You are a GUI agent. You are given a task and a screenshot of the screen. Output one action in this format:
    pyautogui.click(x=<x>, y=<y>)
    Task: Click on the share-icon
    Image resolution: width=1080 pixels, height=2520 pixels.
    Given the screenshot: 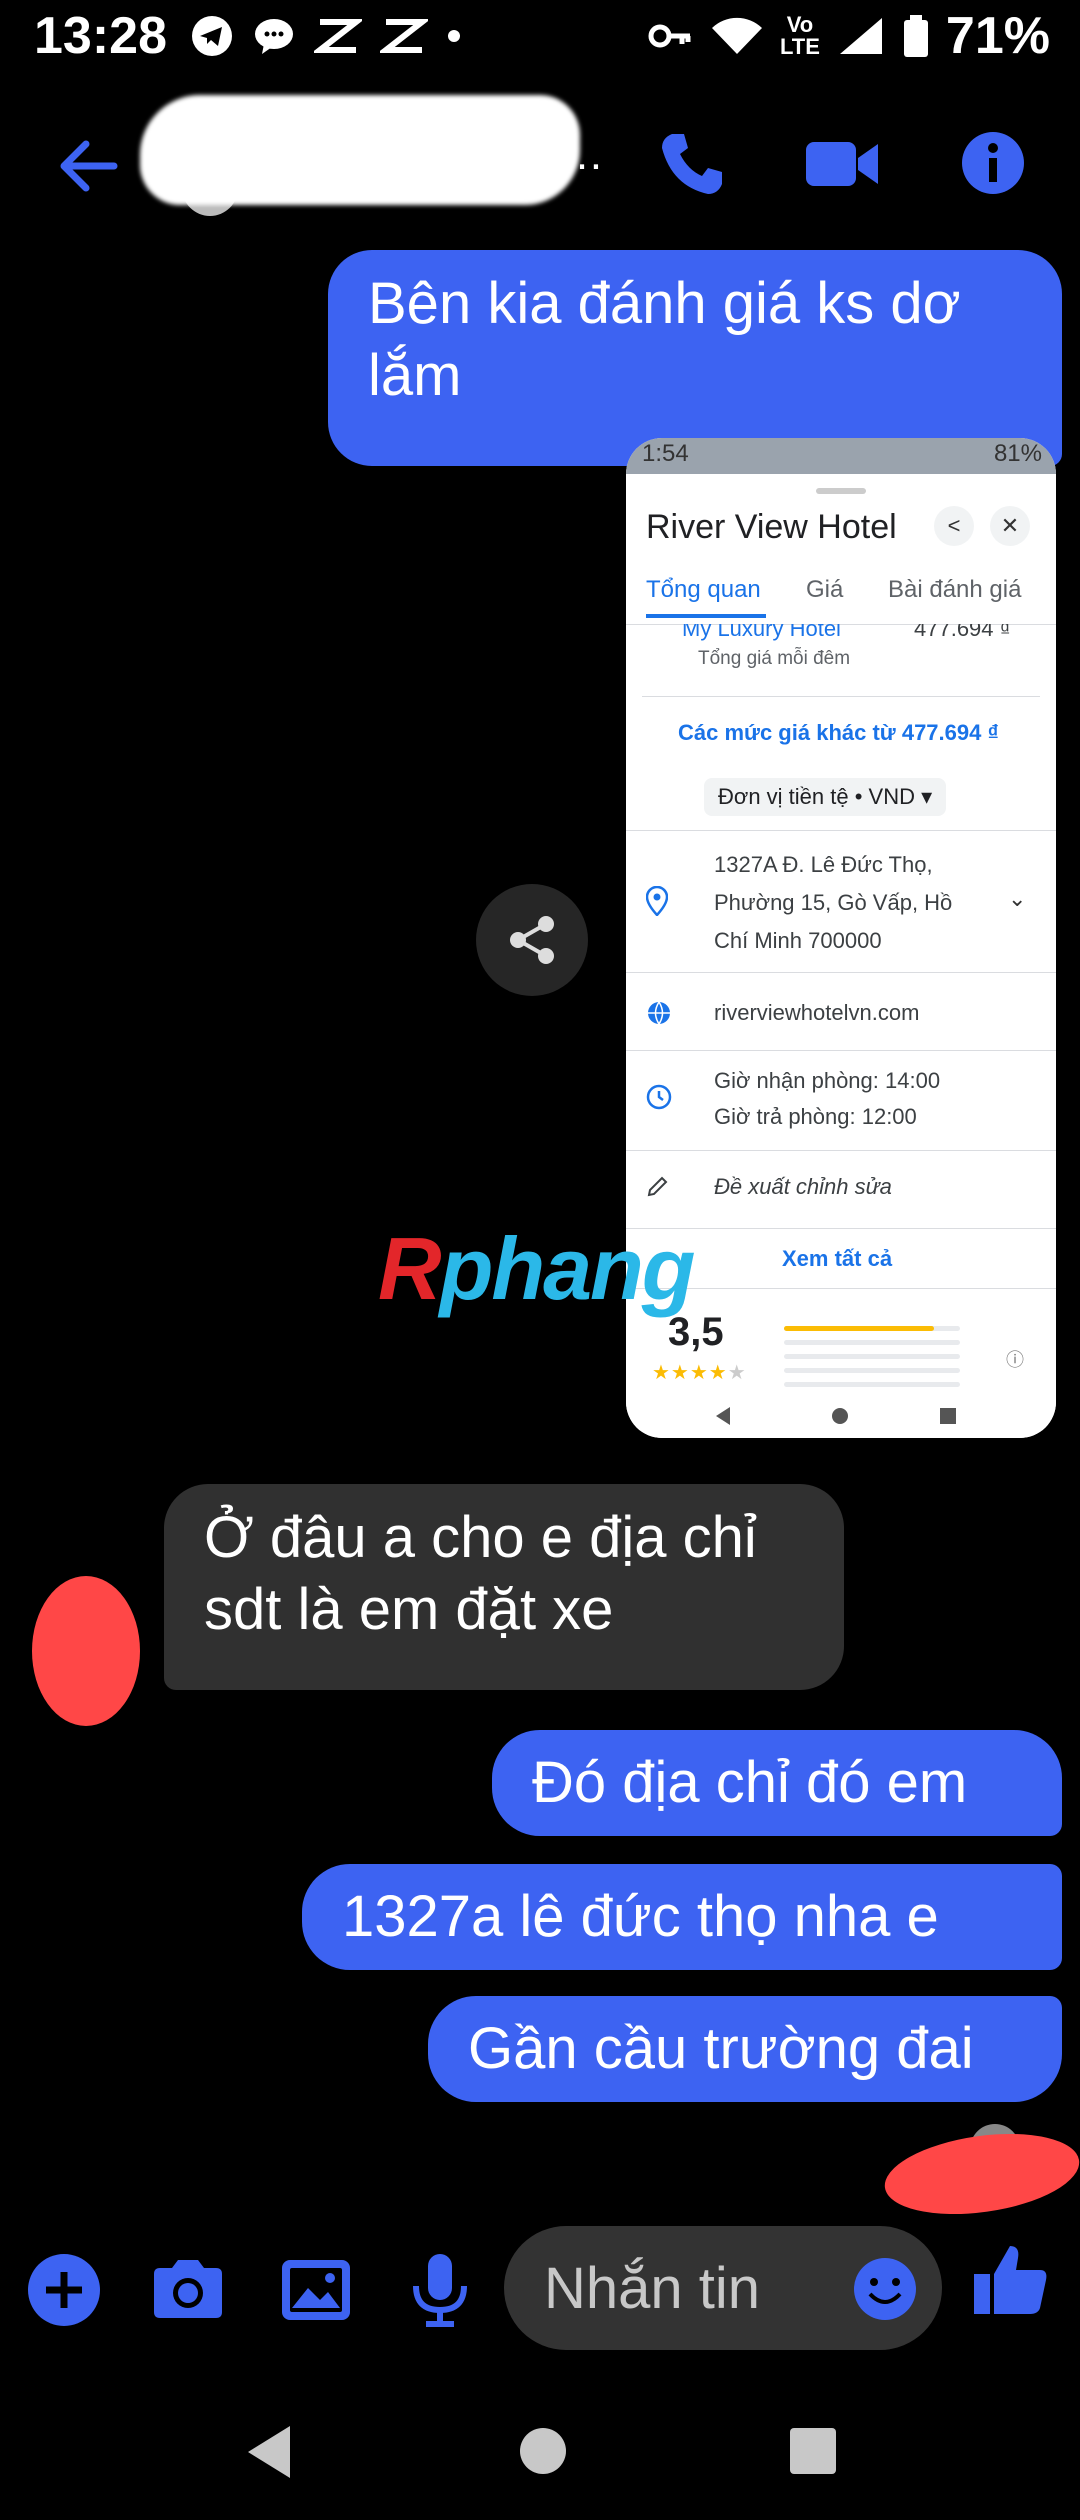 What is the action you would take?
    pyautogui.click(x=532, y=940)
    